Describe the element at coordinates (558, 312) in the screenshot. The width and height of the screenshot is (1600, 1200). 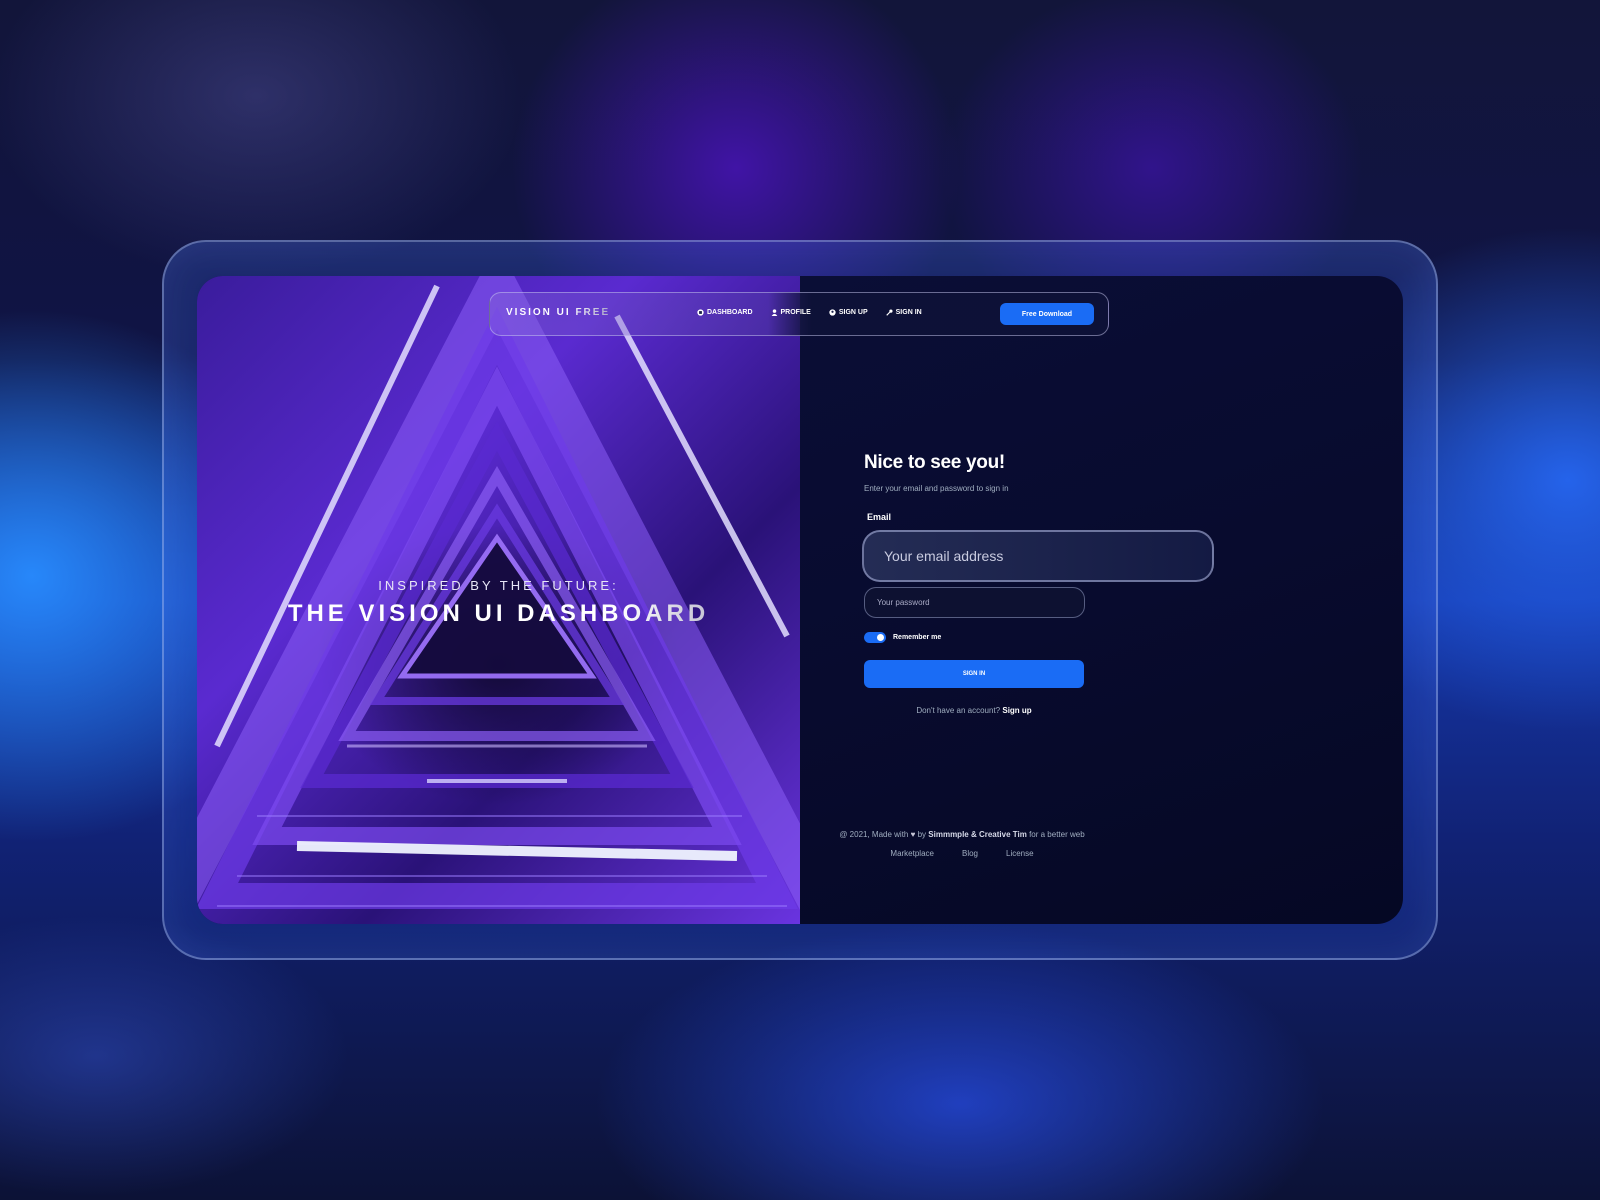
I see `brand-logo: VISION UI FREE` at that location.